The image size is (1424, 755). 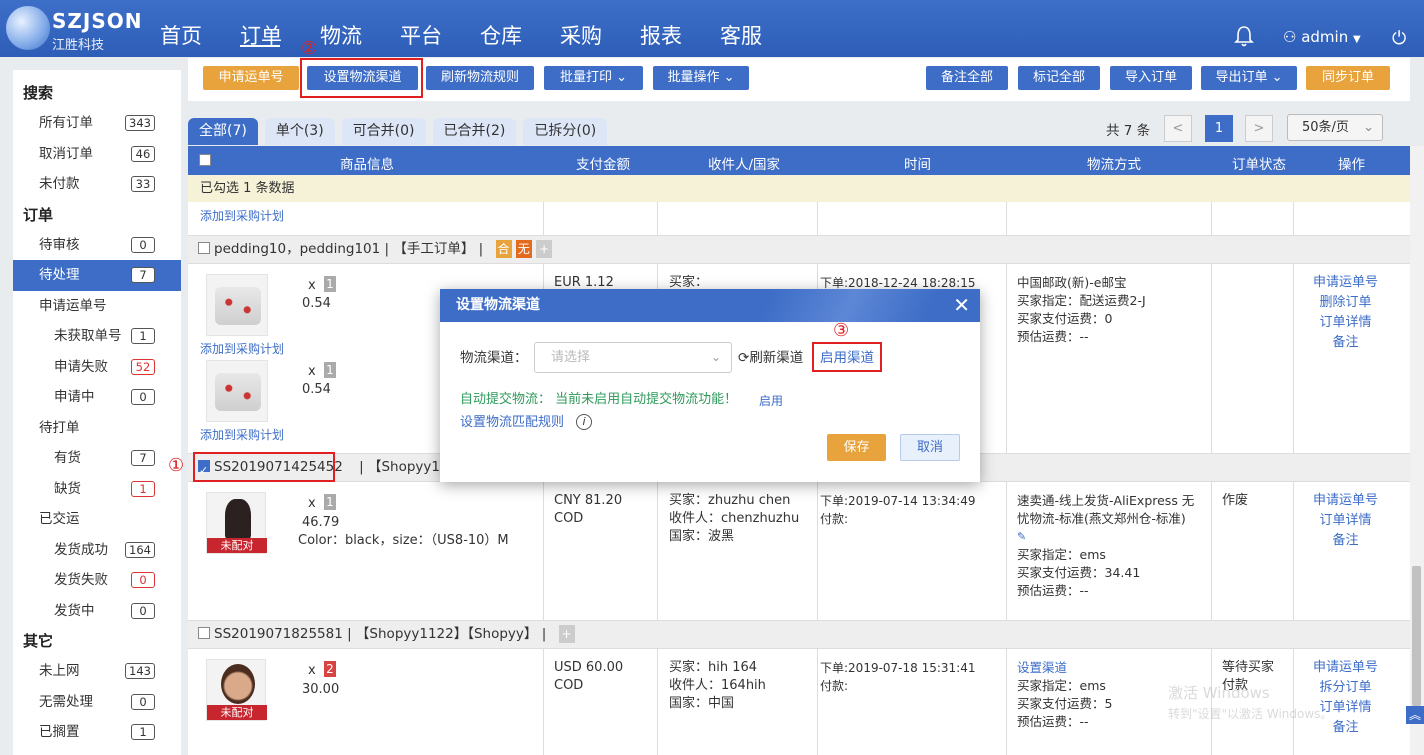 What do you see at coordinates (97, 580) in the screenshot?
I see `sidebar-item: 发货失败 0` at bounding box center [97, 580].